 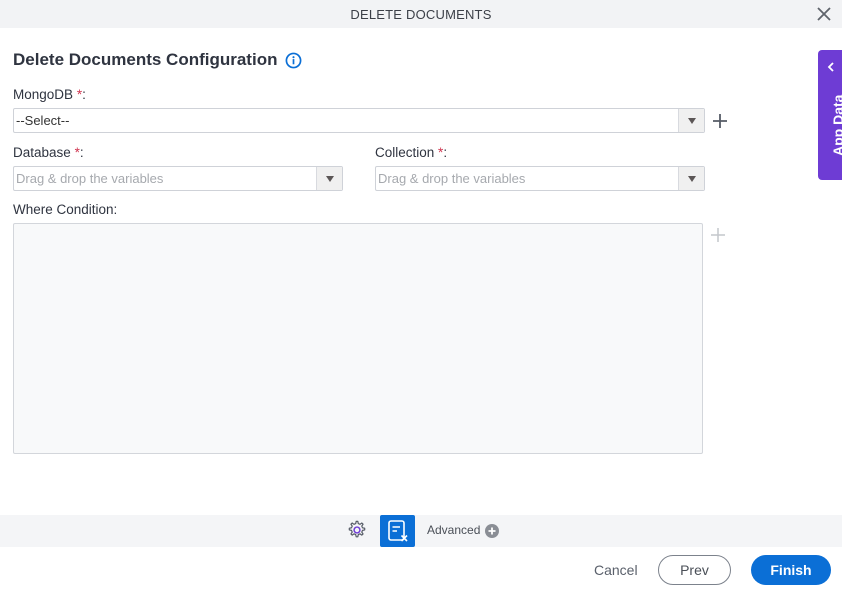 I want to click on app-data-label: App Data, so click(x=836, y=125).